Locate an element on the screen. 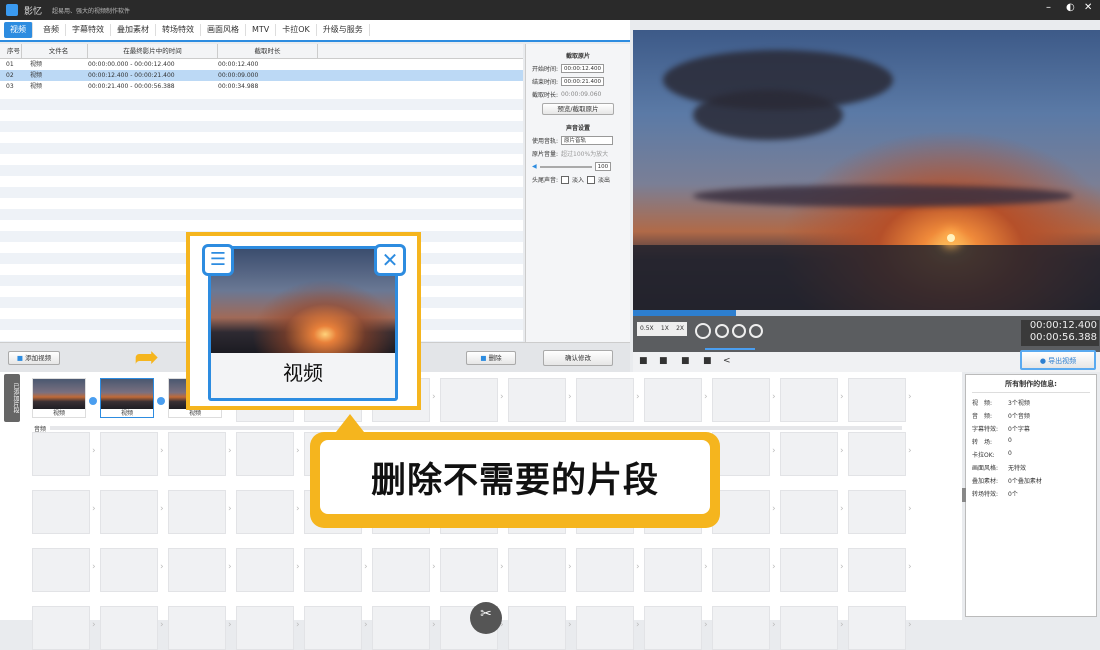  minimize-button: – is located at coordinates (1048, 7).